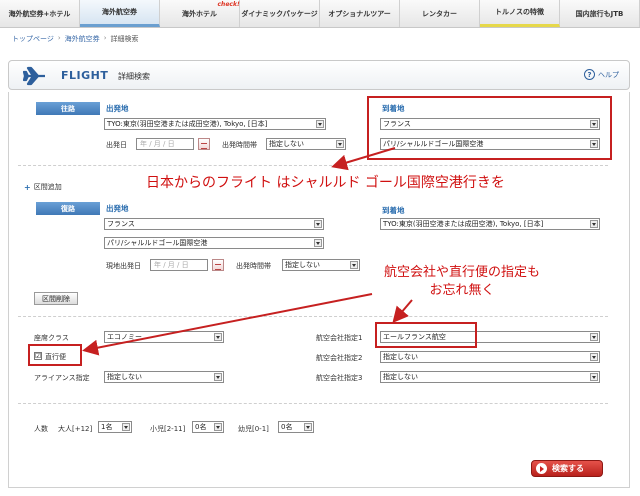 This screenshot has height=496, width=640. Describe the element at coordinates (461, 272) in the screenshot. I see `annotation-note-2-line1: 航空会社や直行便の指定も` at that location.